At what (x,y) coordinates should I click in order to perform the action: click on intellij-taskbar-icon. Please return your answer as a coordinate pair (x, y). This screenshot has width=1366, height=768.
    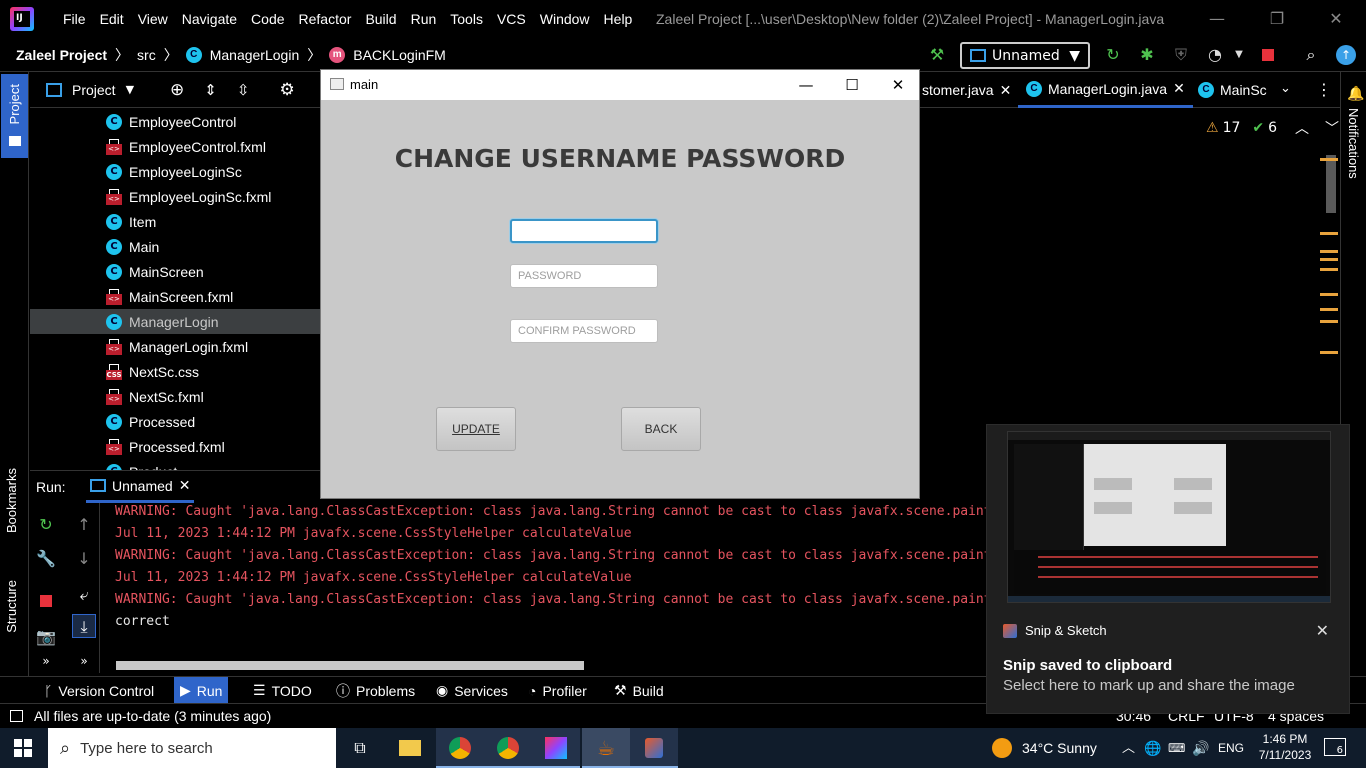
    Looking at the image, I should click on (556, 748).